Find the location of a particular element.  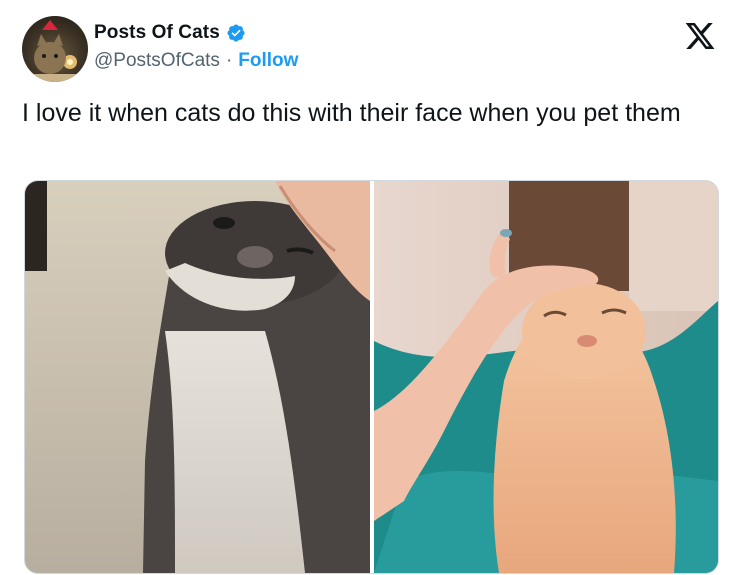

x-logo-icon is located at coordinates (700, 36).